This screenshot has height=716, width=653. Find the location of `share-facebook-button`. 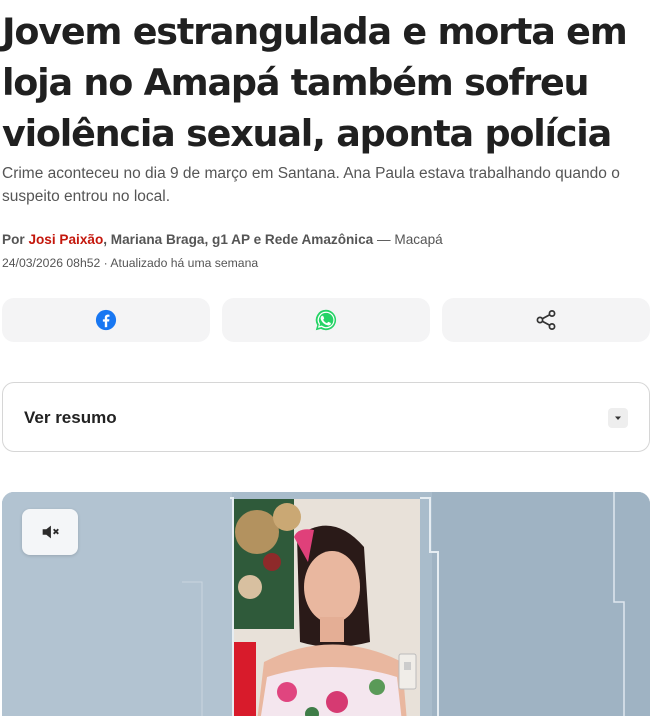

share-facebook-button is located at coordinates (106, 320).